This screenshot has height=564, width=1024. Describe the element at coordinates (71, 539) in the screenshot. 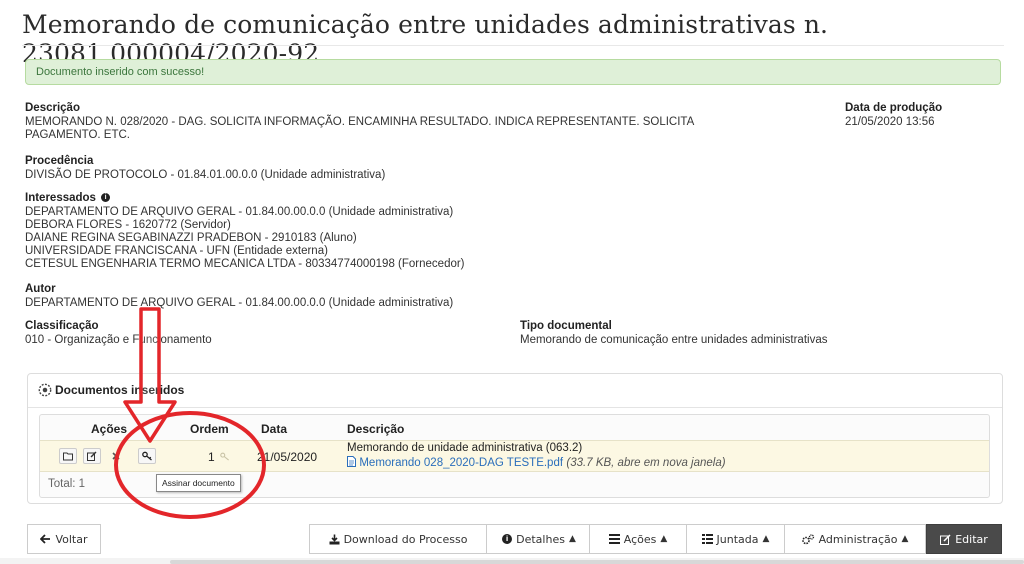

I see `back-button-label: Voltar` at that location.